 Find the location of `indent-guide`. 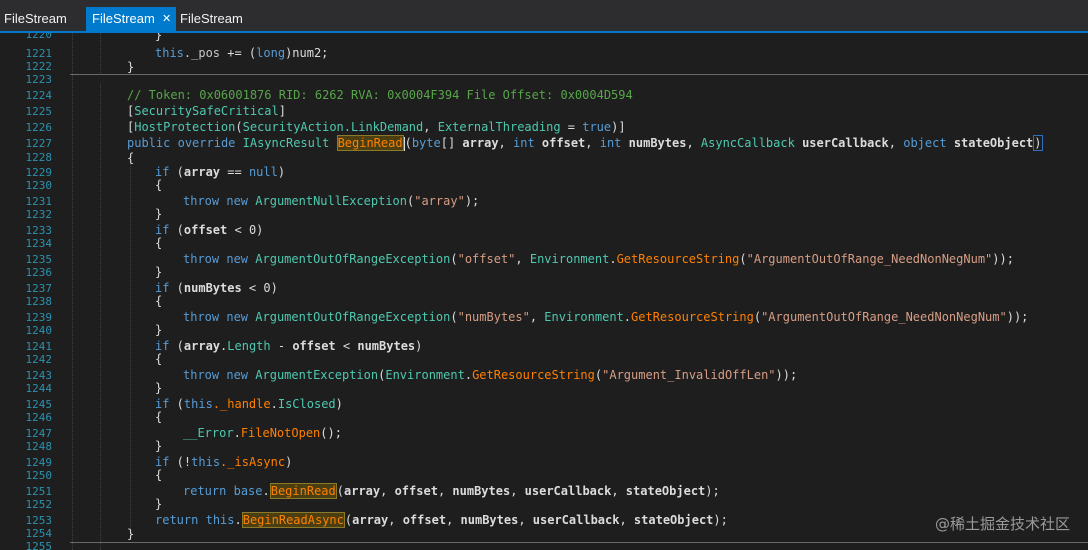

indent-guide is located at coordinates (100, 53).